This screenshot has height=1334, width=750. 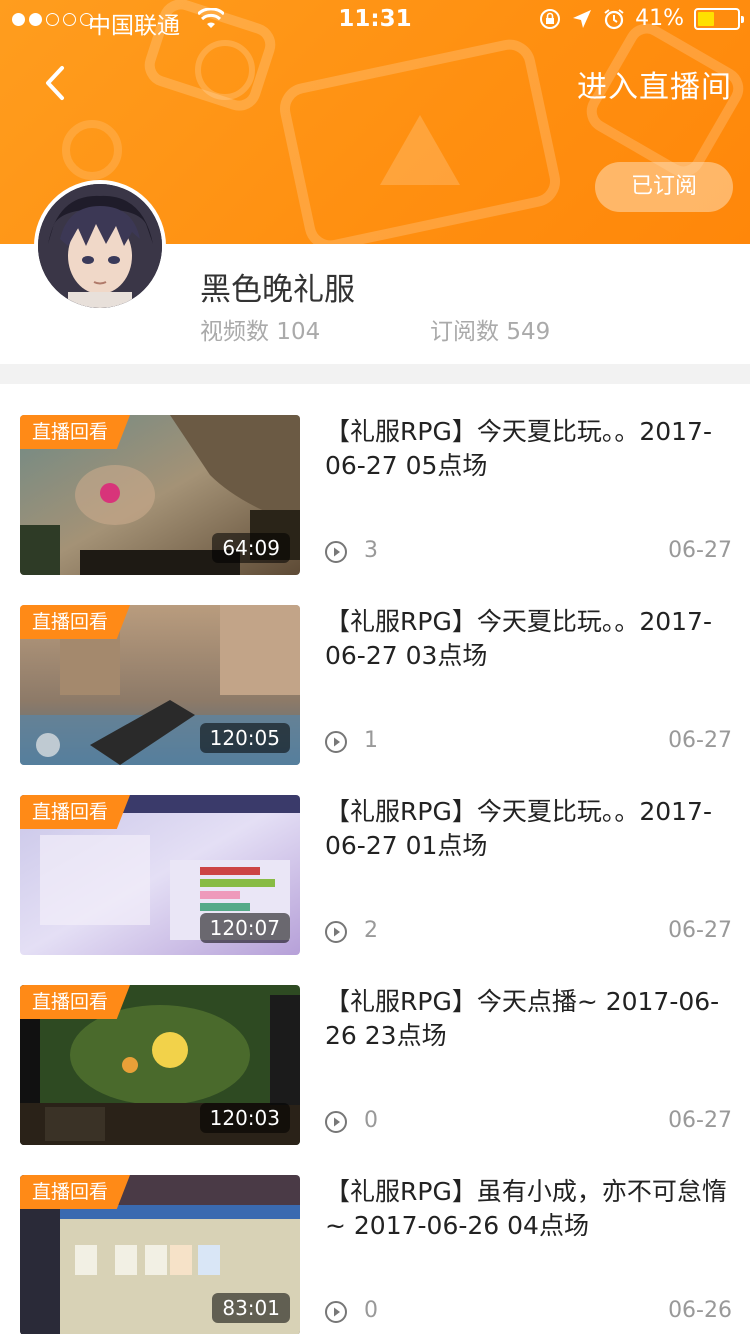 What do you see at coordinates (225, 70) in the screenshot?
I see `decor-play-circle` at bounding box center [225, 70].